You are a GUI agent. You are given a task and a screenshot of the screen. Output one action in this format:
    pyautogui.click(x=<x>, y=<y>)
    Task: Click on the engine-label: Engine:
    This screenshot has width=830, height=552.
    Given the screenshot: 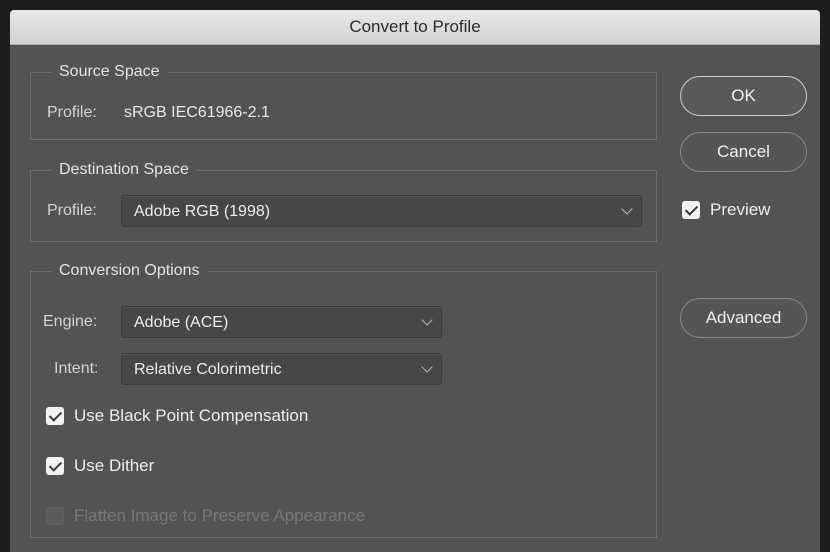 What is the action you would take?
    pyautogui.click(x=70, y=321)
    